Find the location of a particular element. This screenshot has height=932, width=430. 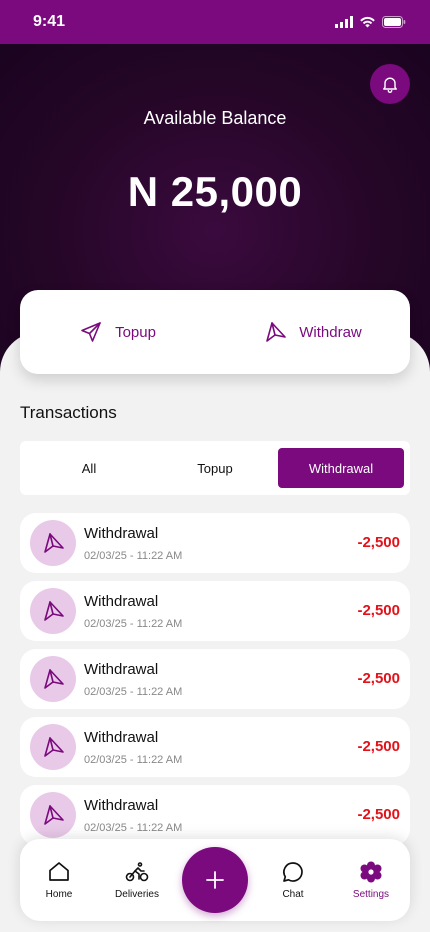

balance-label: Available Balance is located at coordinates (215, 118).